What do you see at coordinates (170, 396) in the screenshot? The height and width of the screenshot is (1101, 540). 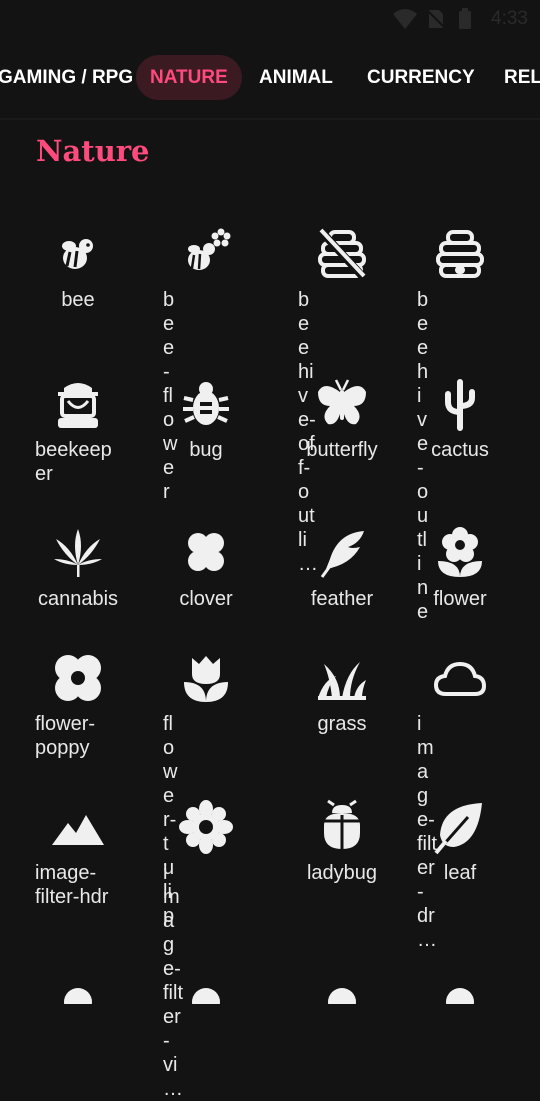 I see `icon-label: bee- flower` at bounding box center [170, 396].